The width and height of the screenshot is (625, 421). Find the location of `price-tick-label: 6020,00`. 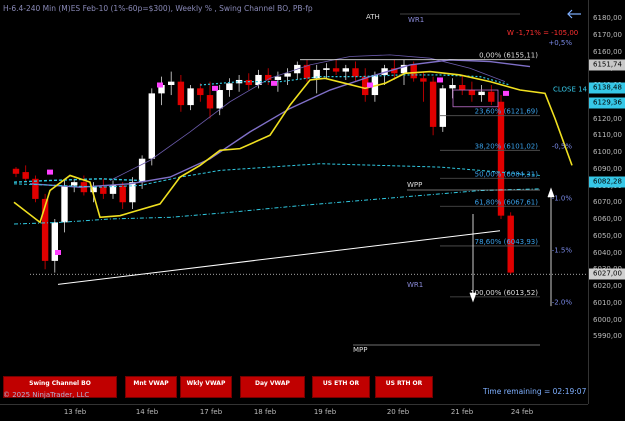

price-tick-label: 6020,00 is located at coordinates (607, 286).